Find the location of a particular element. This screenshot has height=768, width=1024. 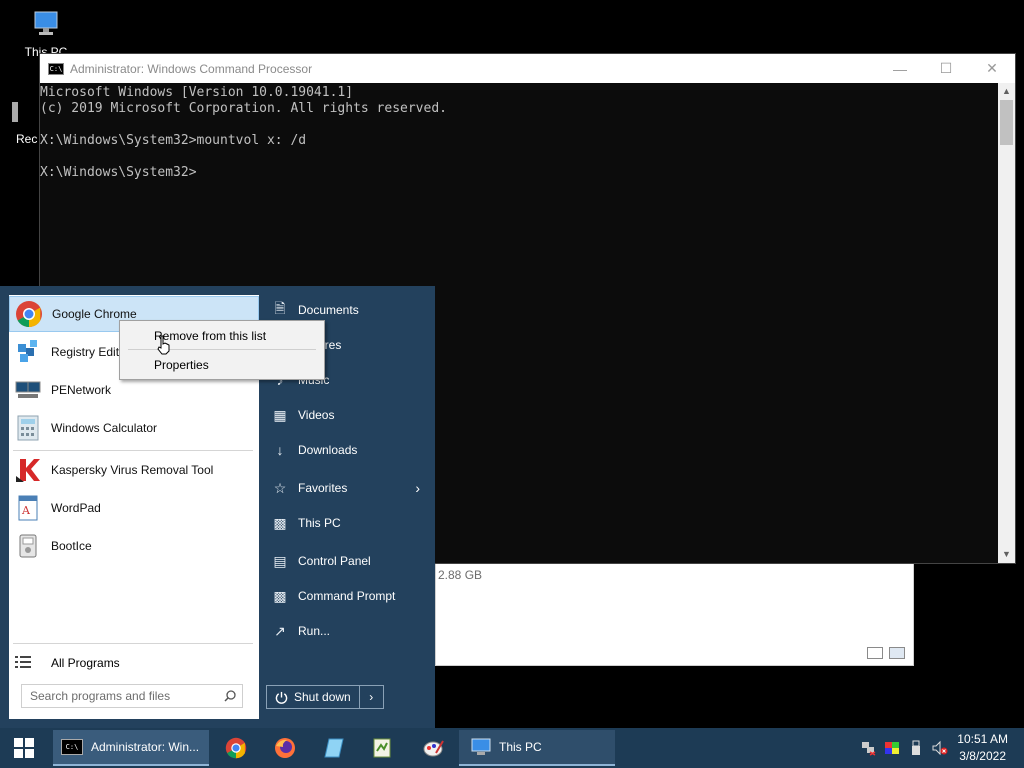

shutdown-button: Shut down is located at coordinates (313, 697).